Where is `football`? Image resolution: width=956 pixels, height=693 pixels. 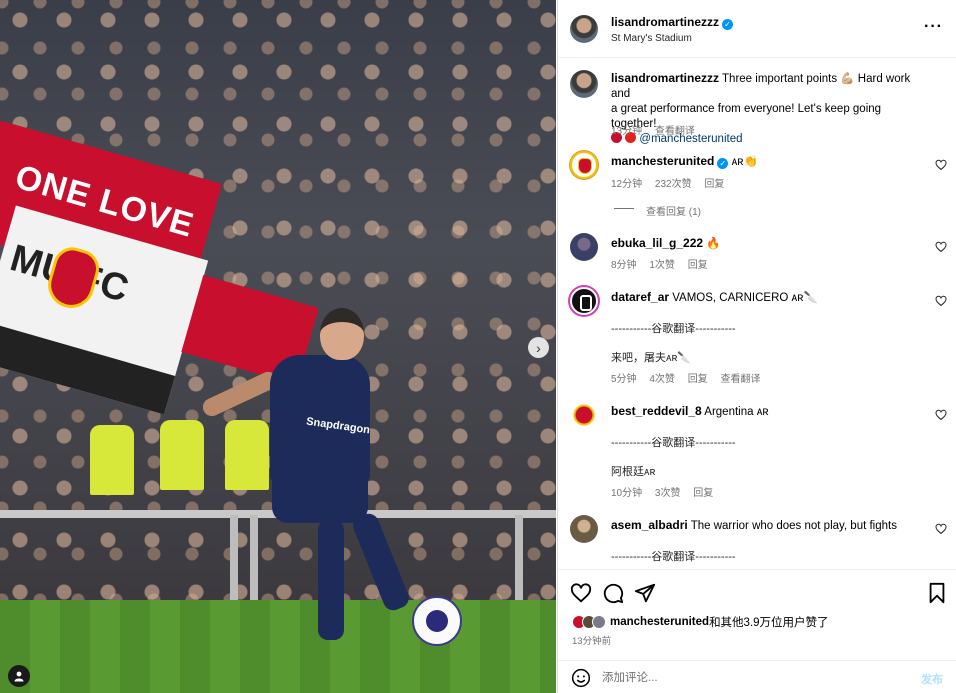
football is located at coordinates (437, 621).